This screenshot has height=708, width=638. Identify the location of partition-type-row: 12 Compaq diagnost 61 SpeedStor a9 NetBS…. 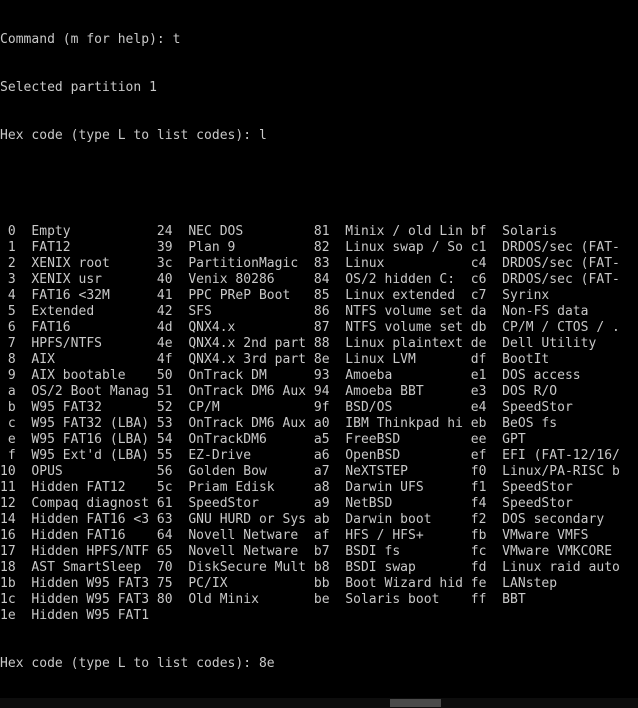
(286, 503).